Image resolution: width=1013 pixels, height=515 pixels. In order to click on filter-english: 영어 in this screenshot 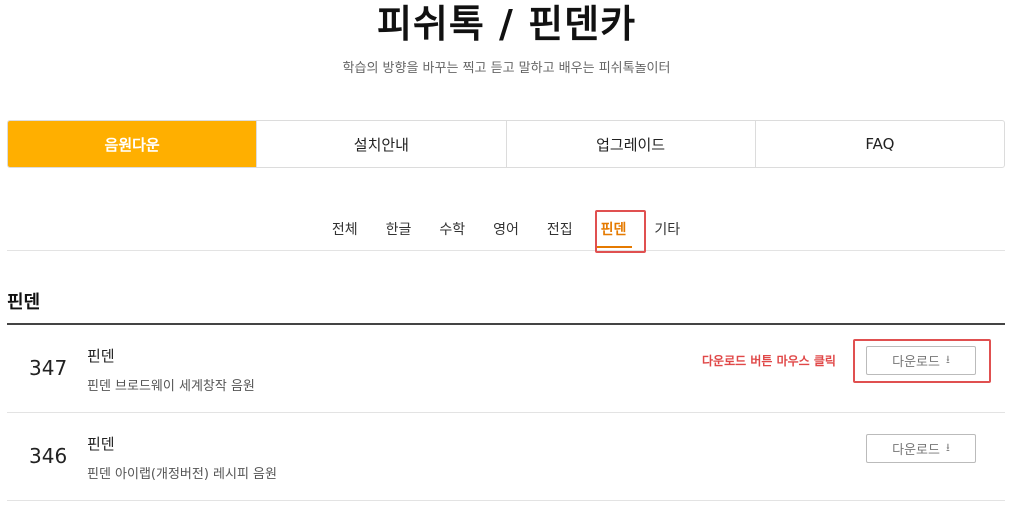, I will do `click(506, 230)`.